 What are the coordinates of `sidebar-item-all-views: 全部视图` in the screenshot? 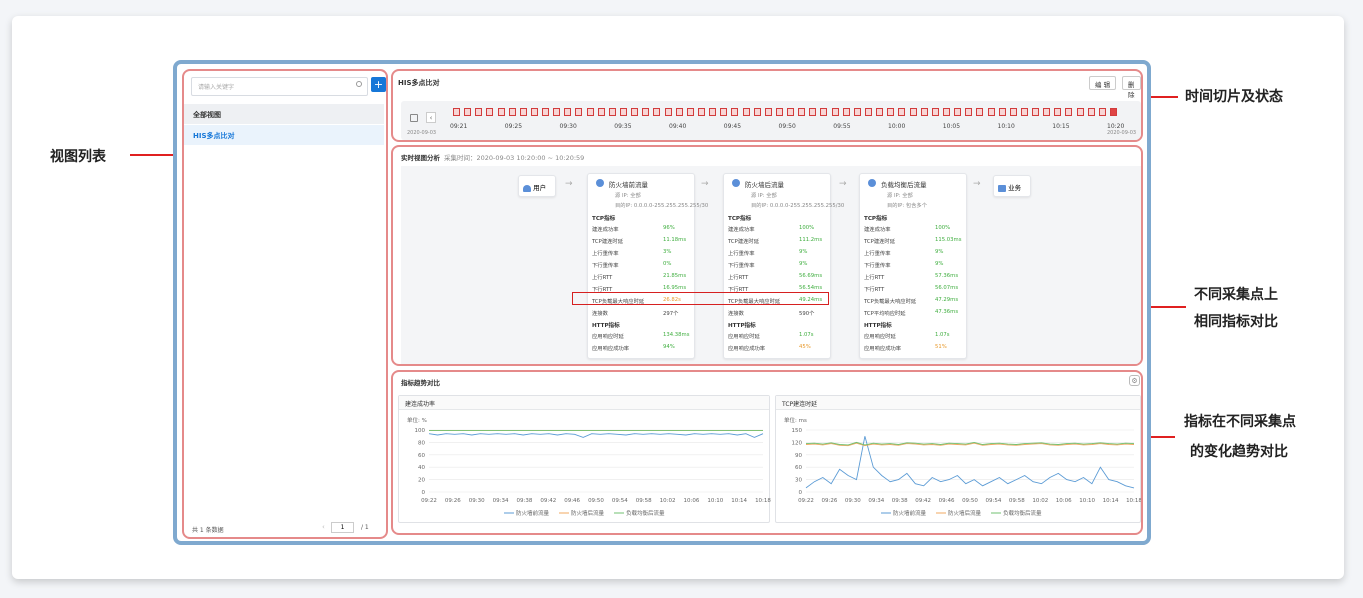 It's located at (284, 114).